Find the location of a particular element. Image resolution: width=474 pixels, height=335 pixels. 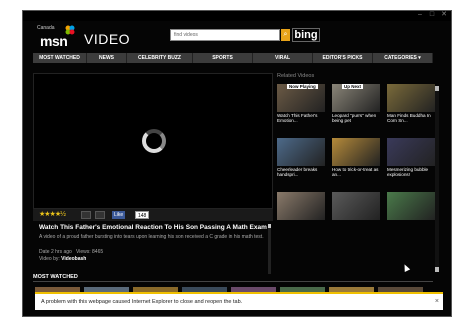

nav-most-watched: MOST WATCHED is located at coordinates (60, 58).